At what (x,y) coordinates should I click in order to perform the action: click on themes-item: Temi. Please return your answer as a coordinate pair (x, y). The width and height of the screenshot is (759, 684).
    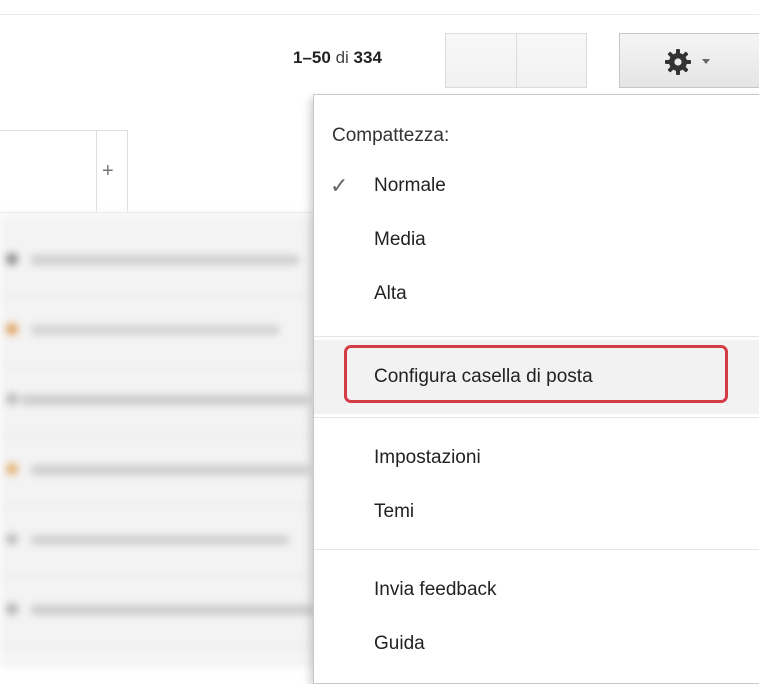
    Looking at the image, I should click on (394, 512).